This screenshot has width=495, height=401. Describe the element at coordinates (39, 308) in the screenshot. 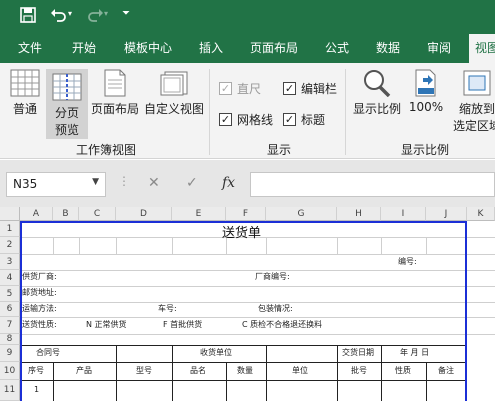

I see `shipping-method-label: 运输方法:` at that location.